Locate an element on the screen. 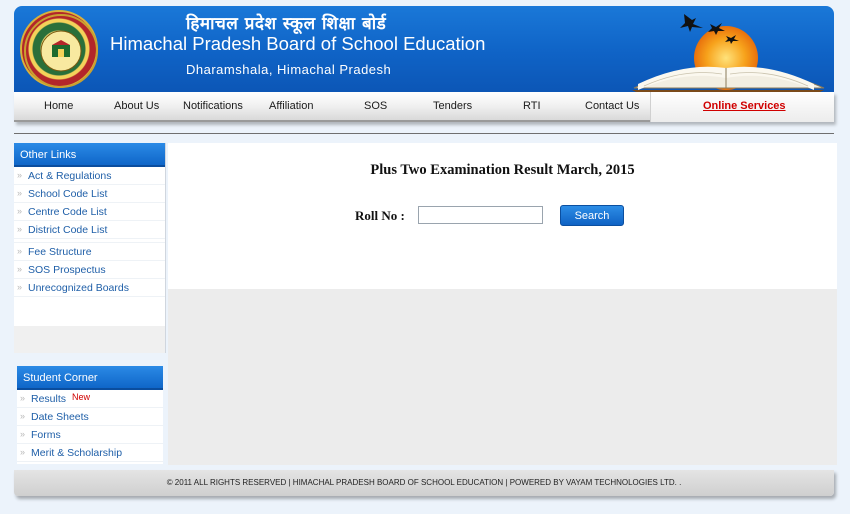 This screenshot has width=850, height=514. nav-affiliation: Affiliation is located at coordinates (291, 106).